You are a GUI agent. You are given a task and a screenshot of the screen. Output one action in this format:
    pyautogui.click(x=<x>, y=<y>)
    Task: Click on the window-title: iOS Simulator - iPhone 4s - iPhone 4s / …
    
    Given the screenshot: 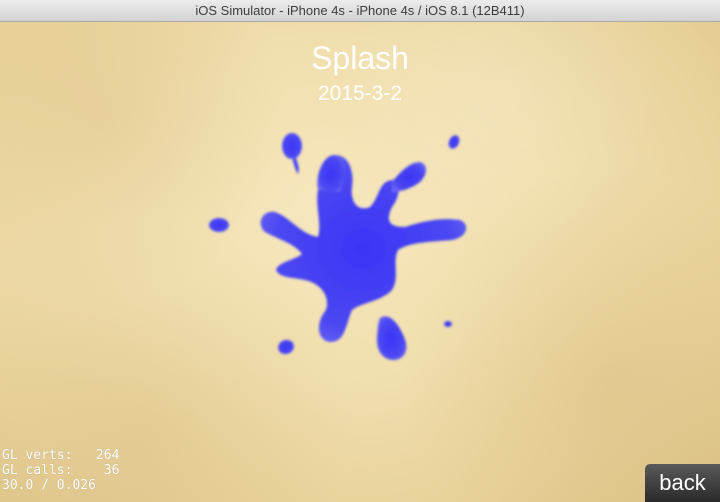 What is the action you would take?
    pyautogui.click(x=360, y=11)
    